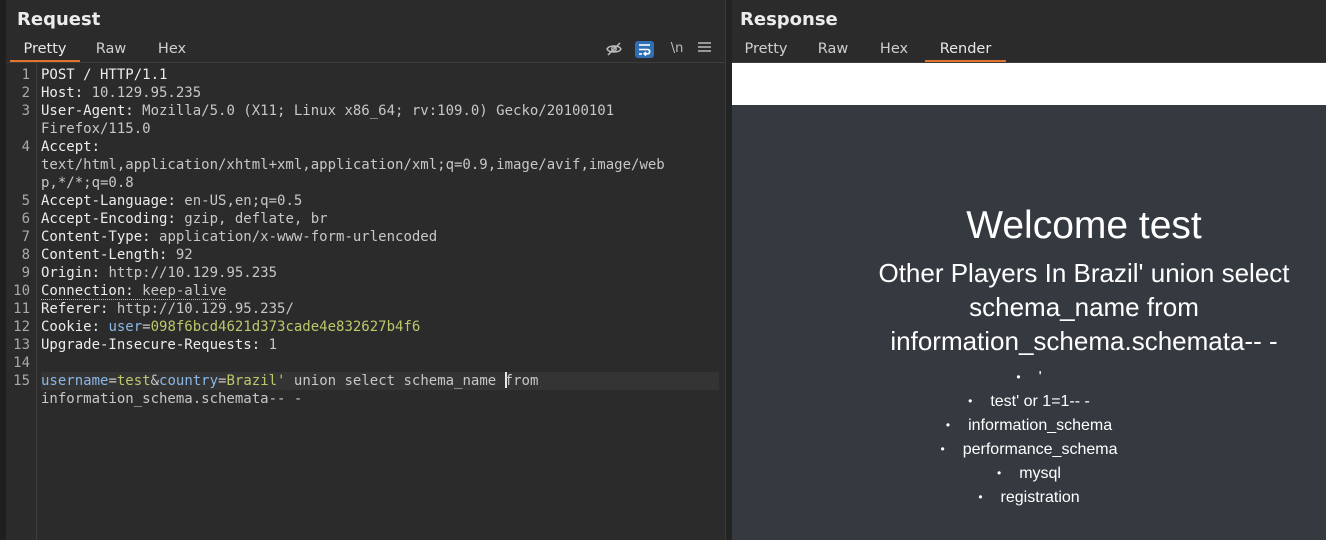 Image resolution: width=1326 pixels, height=540 pixels. What do you see at coordinates (1040, 449) in the screenshot?
I see `list-item-text: performance_schema` at bounding box center [1040, 449].